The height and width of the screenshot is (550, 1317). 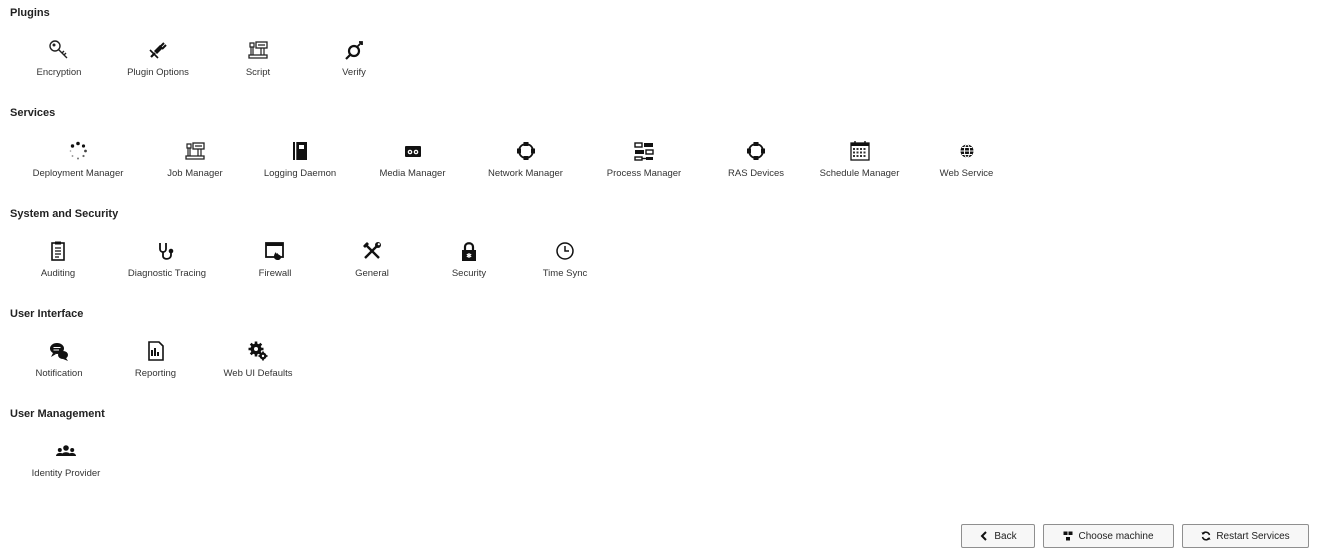 What do you see at coordinates (966, 173) in the screenshot?
I see `item-label: Web Service` at bounding box center [966, 173].